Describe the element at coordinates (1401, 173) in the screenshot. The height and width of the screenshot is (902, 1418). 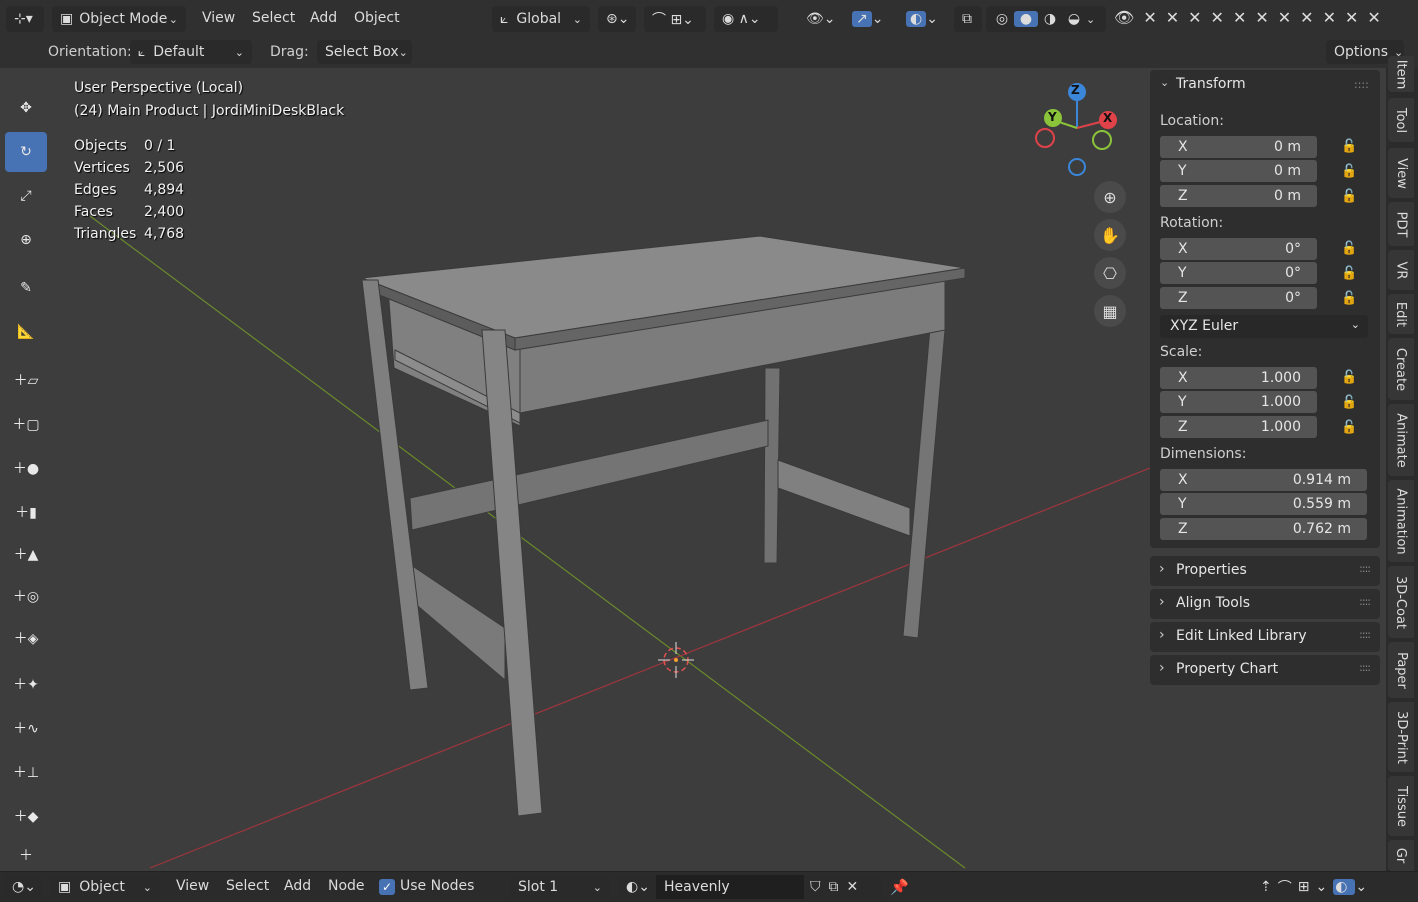
I see `tab-view: View` at that location.